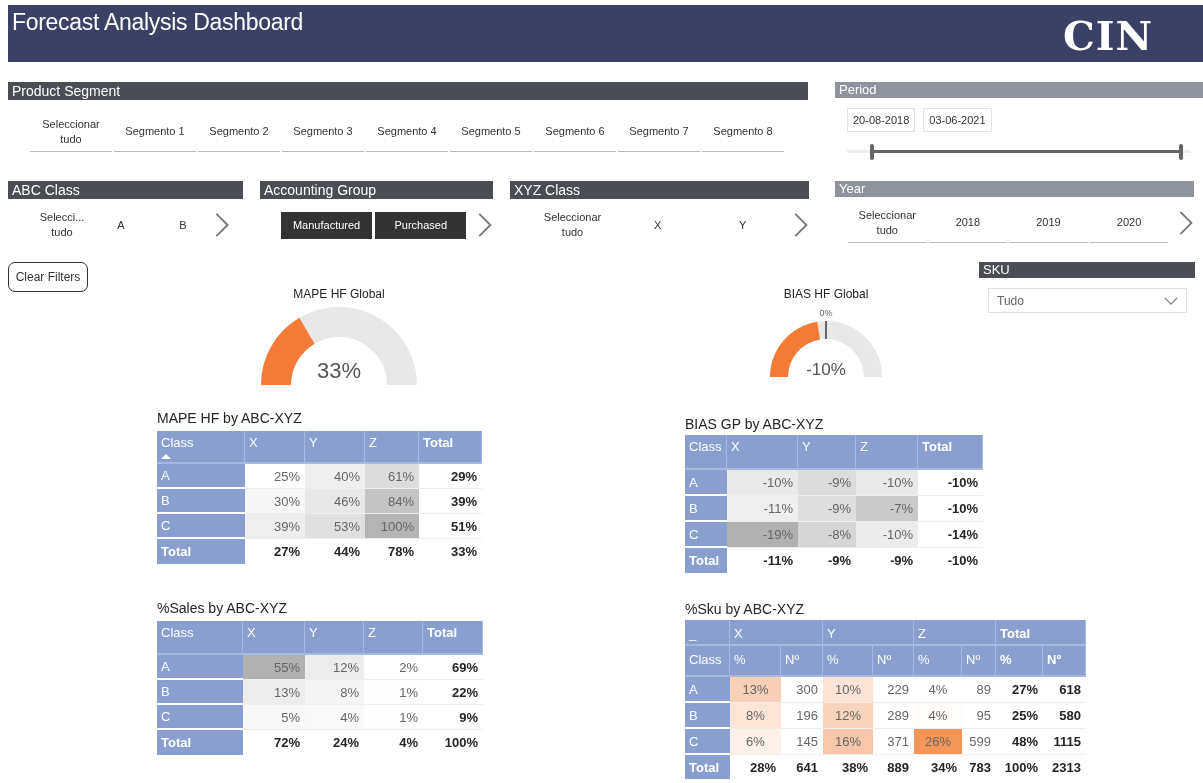 This screenshot has height=783, width=1203. Describe the element at coordinates (327, 225) in the screenshot. I see `slicer-tile: Manufactured` at that location.